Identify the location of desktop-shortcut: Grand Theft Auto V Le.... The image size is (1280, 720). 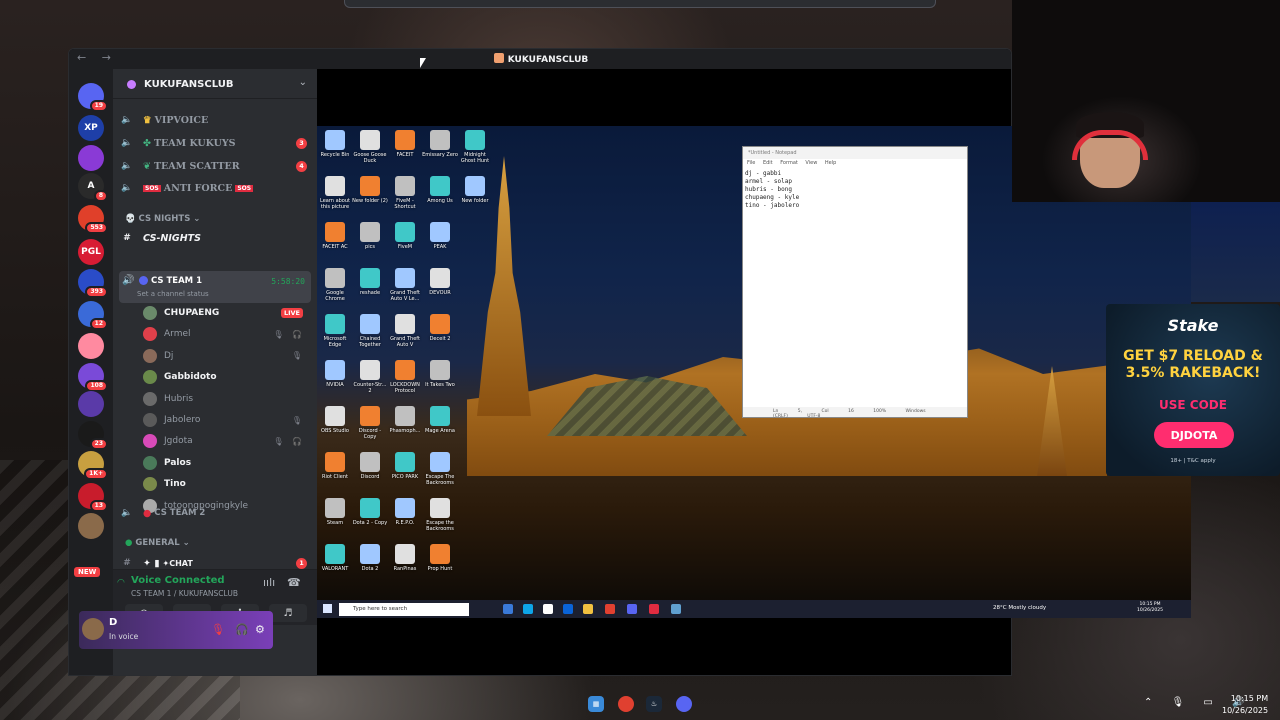
(405, 285).